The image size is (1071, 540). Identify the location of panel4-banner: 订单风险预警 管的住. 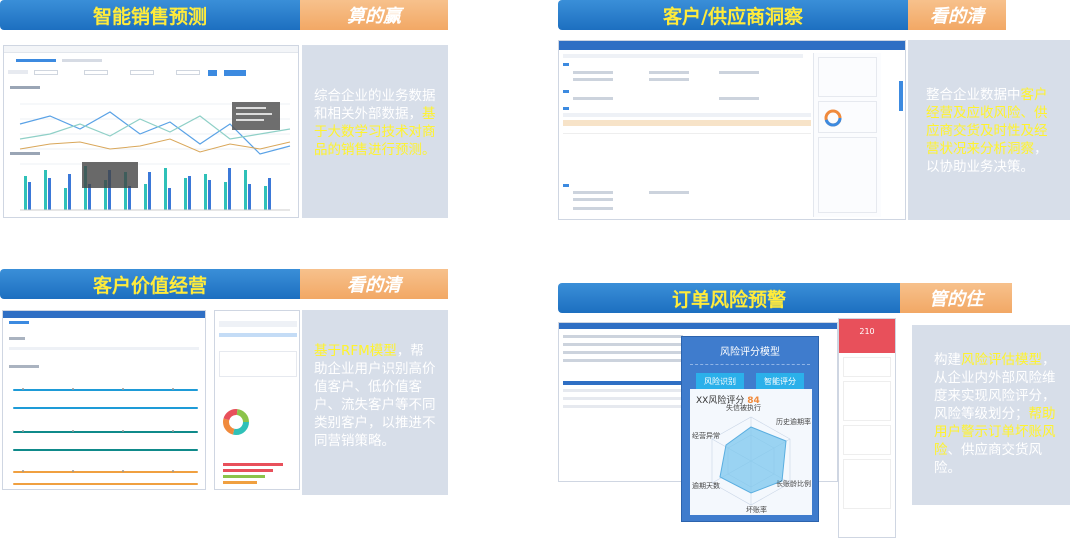
(785, 298).